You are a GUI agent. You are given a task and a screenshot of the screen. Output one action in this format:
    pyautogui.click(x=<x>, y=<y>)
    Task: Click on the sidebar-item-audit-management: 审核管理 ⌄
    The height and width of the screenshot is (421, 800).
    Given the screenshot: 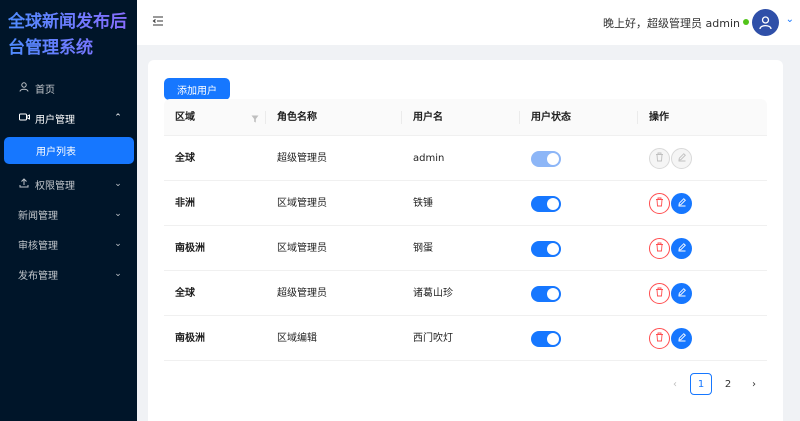 What is the action you would take?
    pyautogui.click(x=68, y=244)
    